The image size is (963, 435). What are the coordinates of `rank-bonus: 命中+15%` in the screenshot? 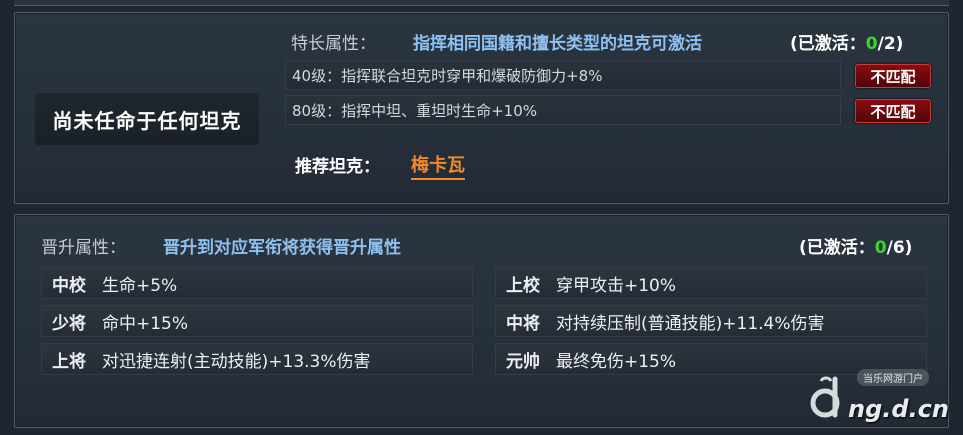 It's located at (145, 323).